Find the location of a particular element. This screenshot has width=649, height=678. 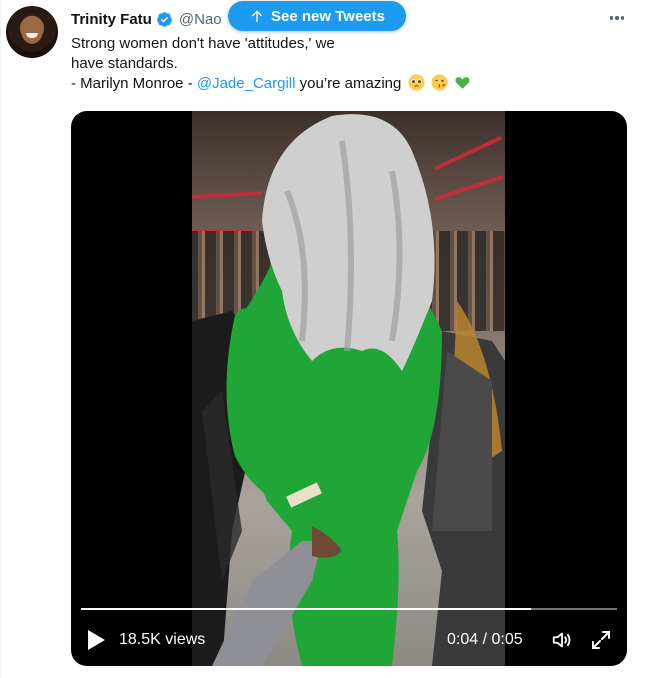

tweet-text-line: have standards. is located at coordinates (124, 63).